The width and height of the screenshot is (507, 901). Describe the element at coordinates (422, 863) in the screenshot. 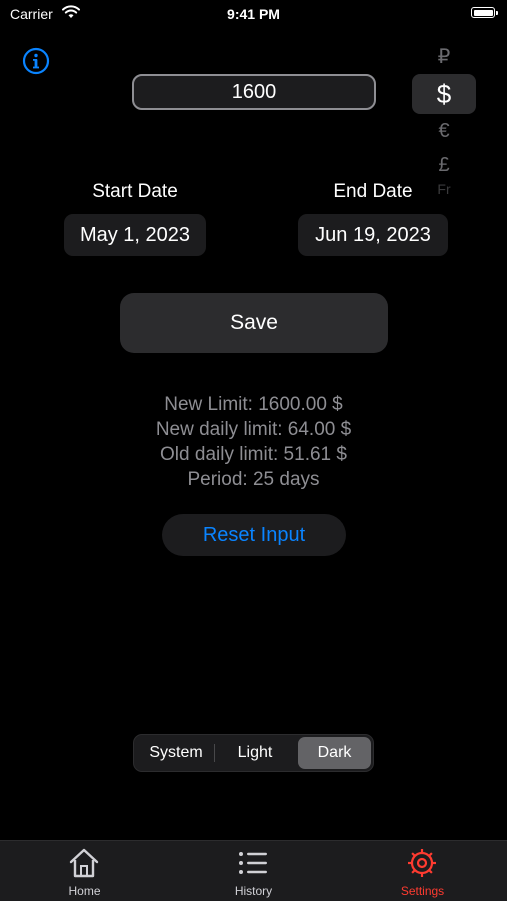

I see `gear-icon` at that location.